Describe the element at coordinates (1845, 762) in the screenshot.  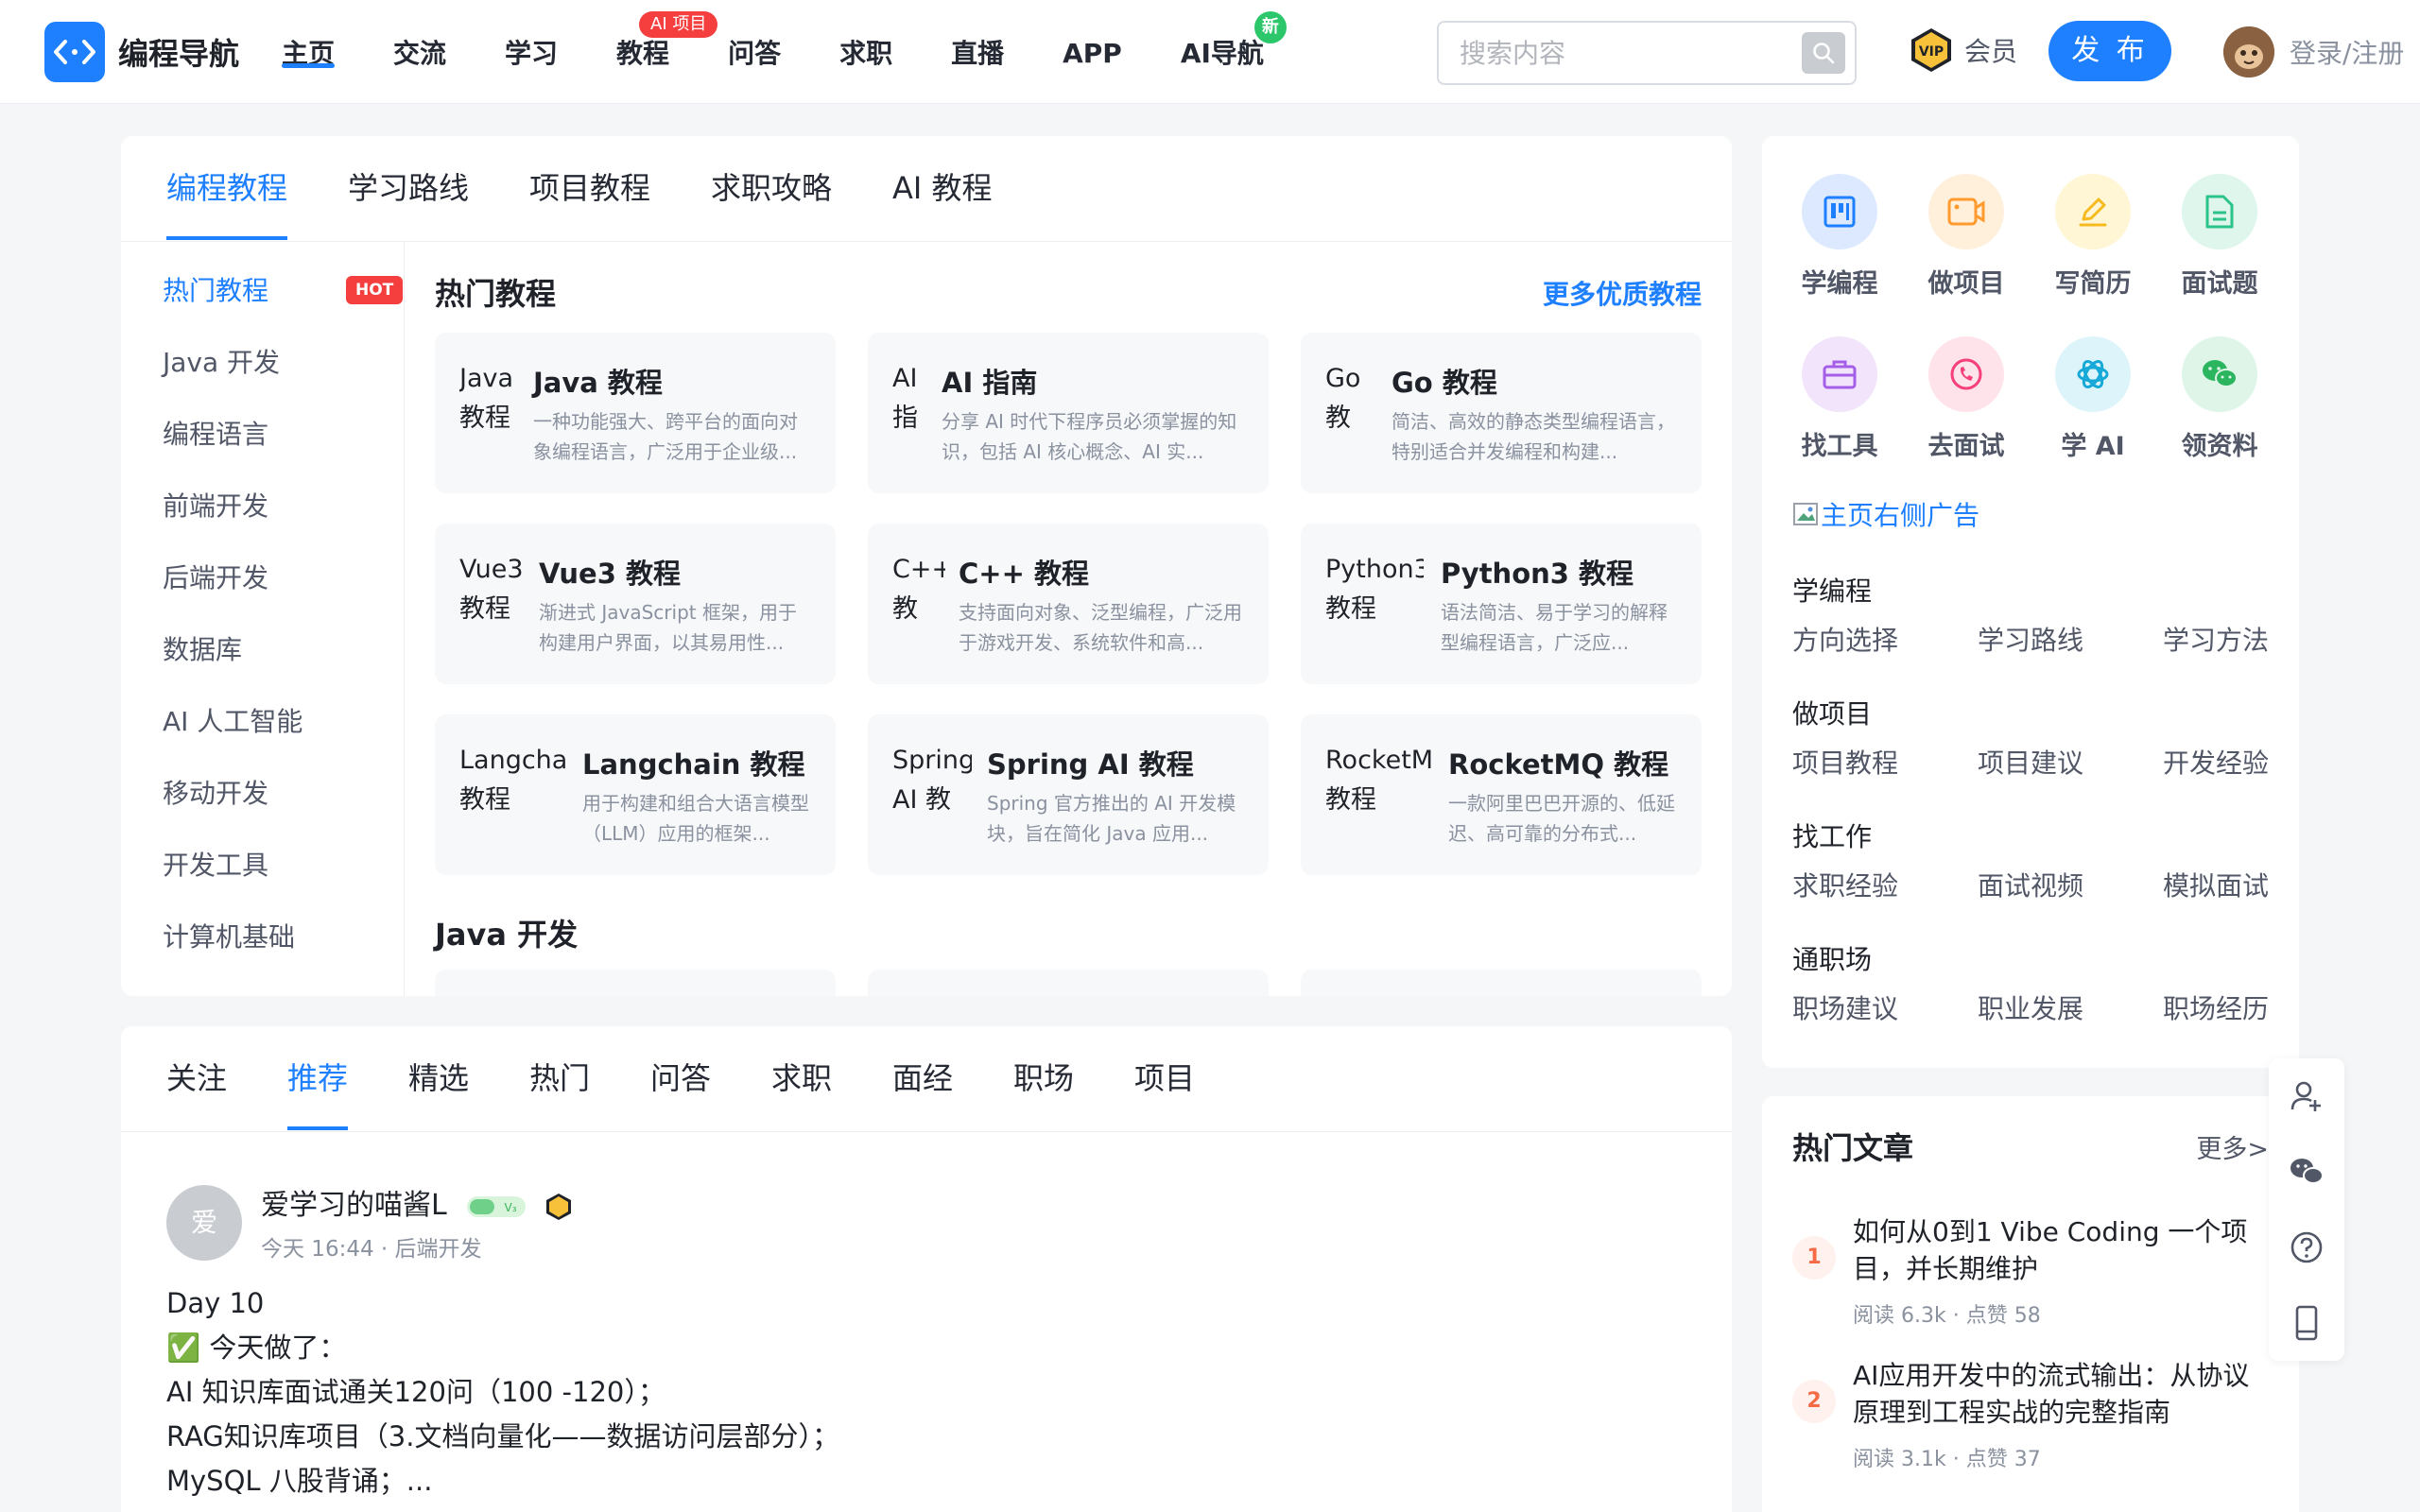
I see `link-project-tutorial: 项目教程` at that location.